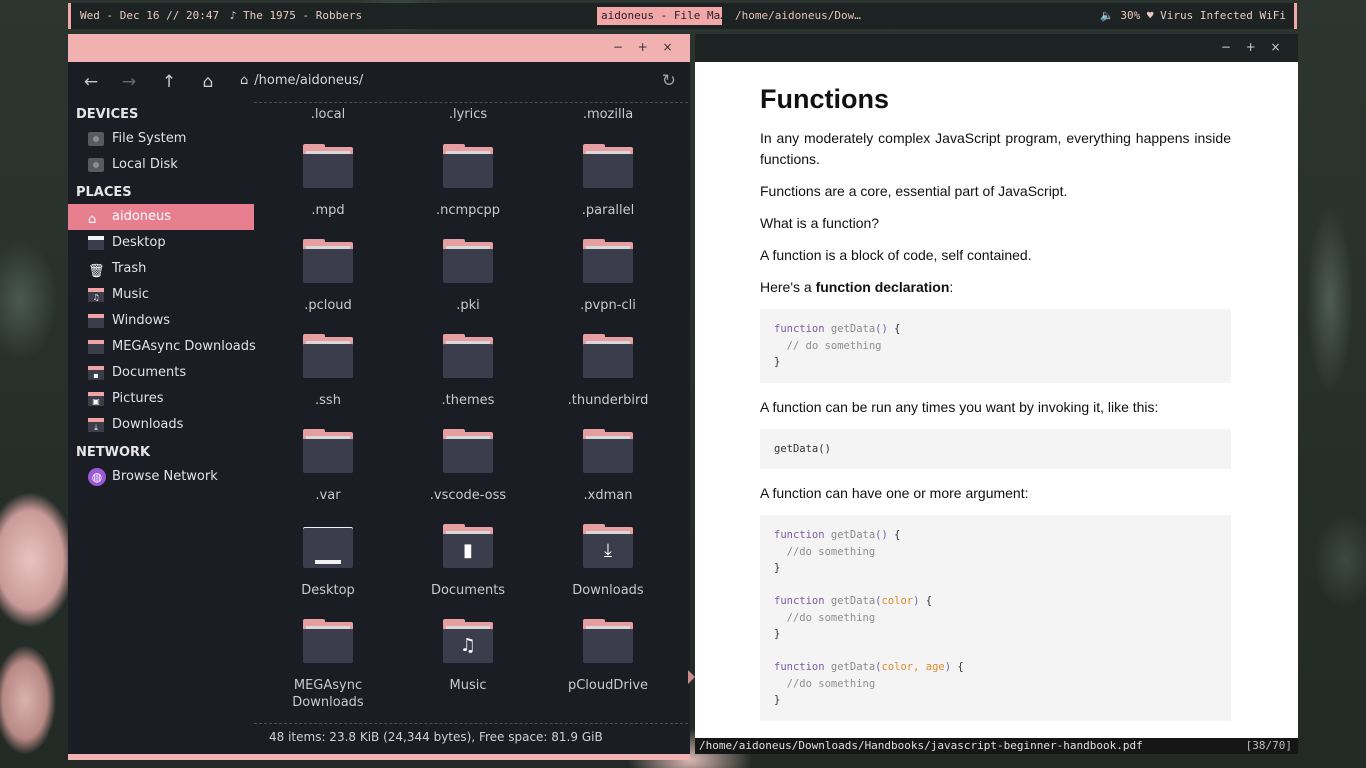 This screenshot has height=768, width=1366. What do you see at coordinates (608, 466) in the screenshot?
I see `folder-item: .xdman` at bounding box center [608, 466].